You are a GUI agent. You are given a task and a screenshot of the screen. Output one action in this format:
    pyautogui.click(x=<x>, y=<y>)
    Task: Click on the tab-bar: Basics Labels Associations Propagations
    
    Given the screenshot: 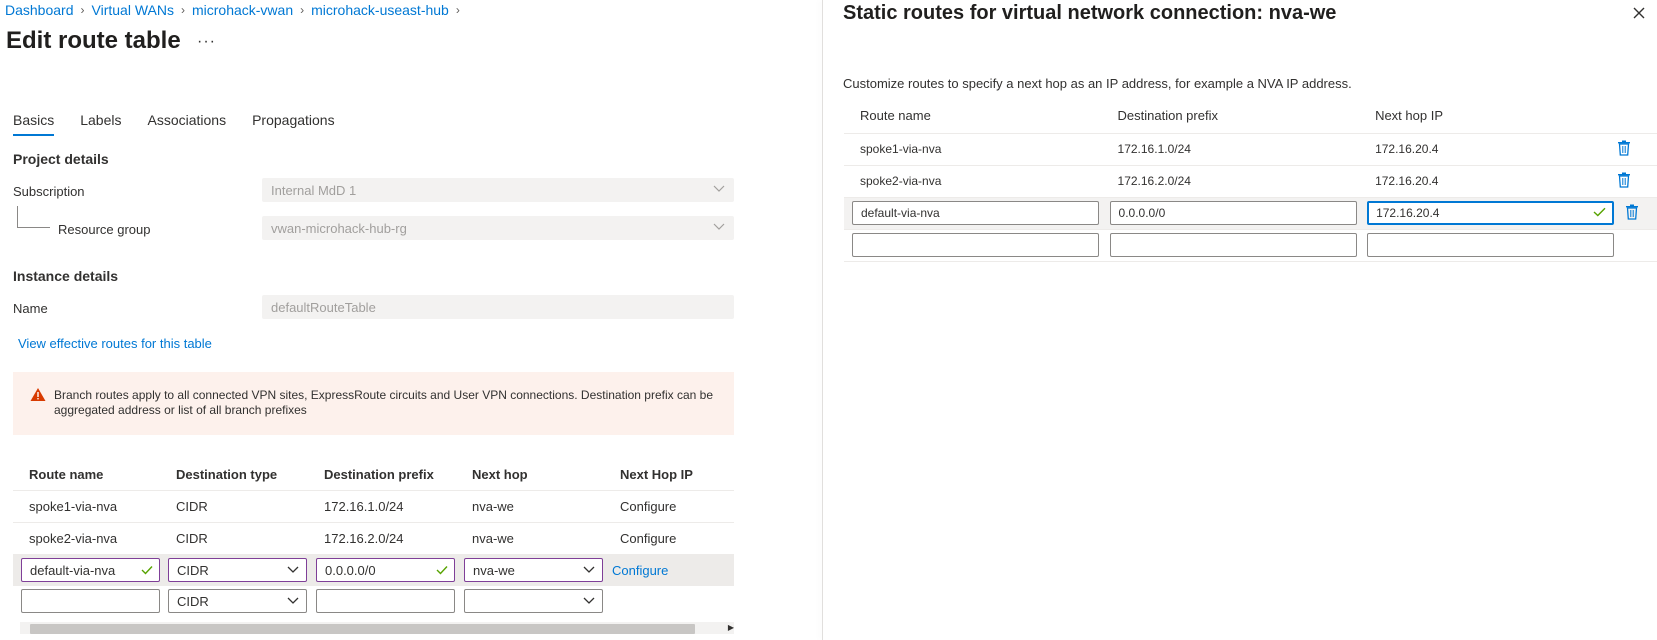 What is the action you would take?
    pyautogui.click(x=187, y=124)
    